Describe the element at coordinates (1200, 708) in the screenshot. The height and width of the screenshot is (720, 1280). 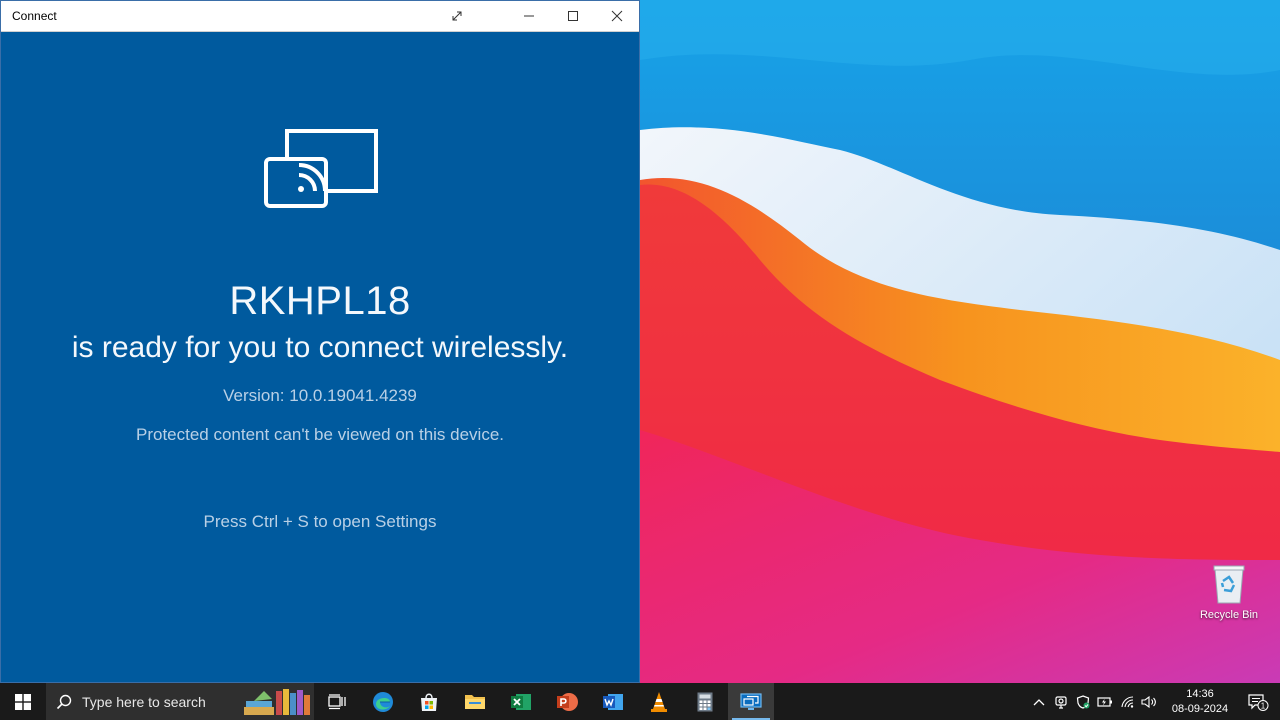
I see `clock-date: 08-09-2024` at that location.